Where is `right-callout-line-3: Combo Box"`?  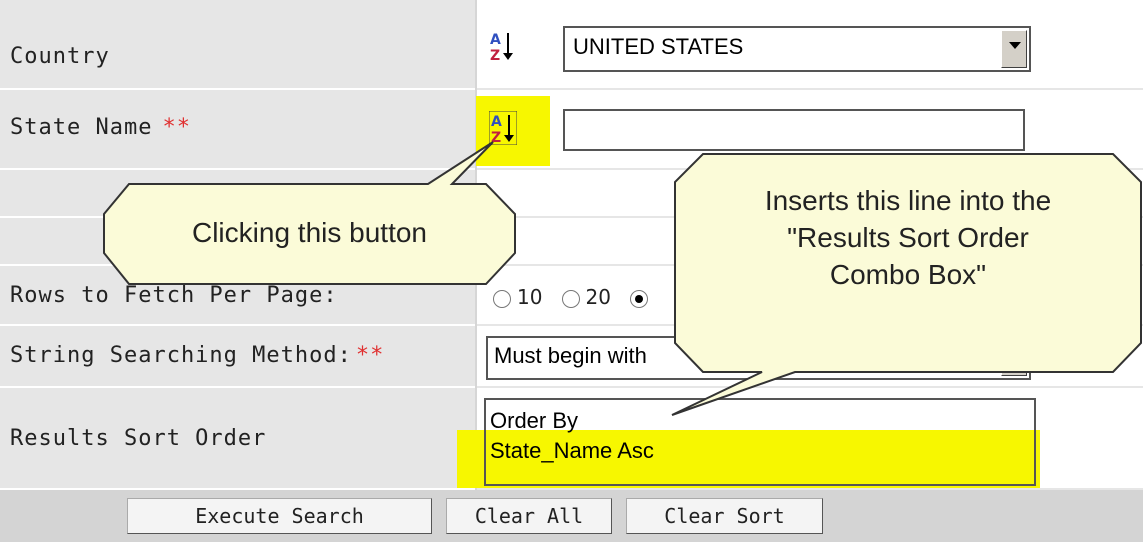 right-callout-line-3: Combo Box" is located at coordinates (908, 274).